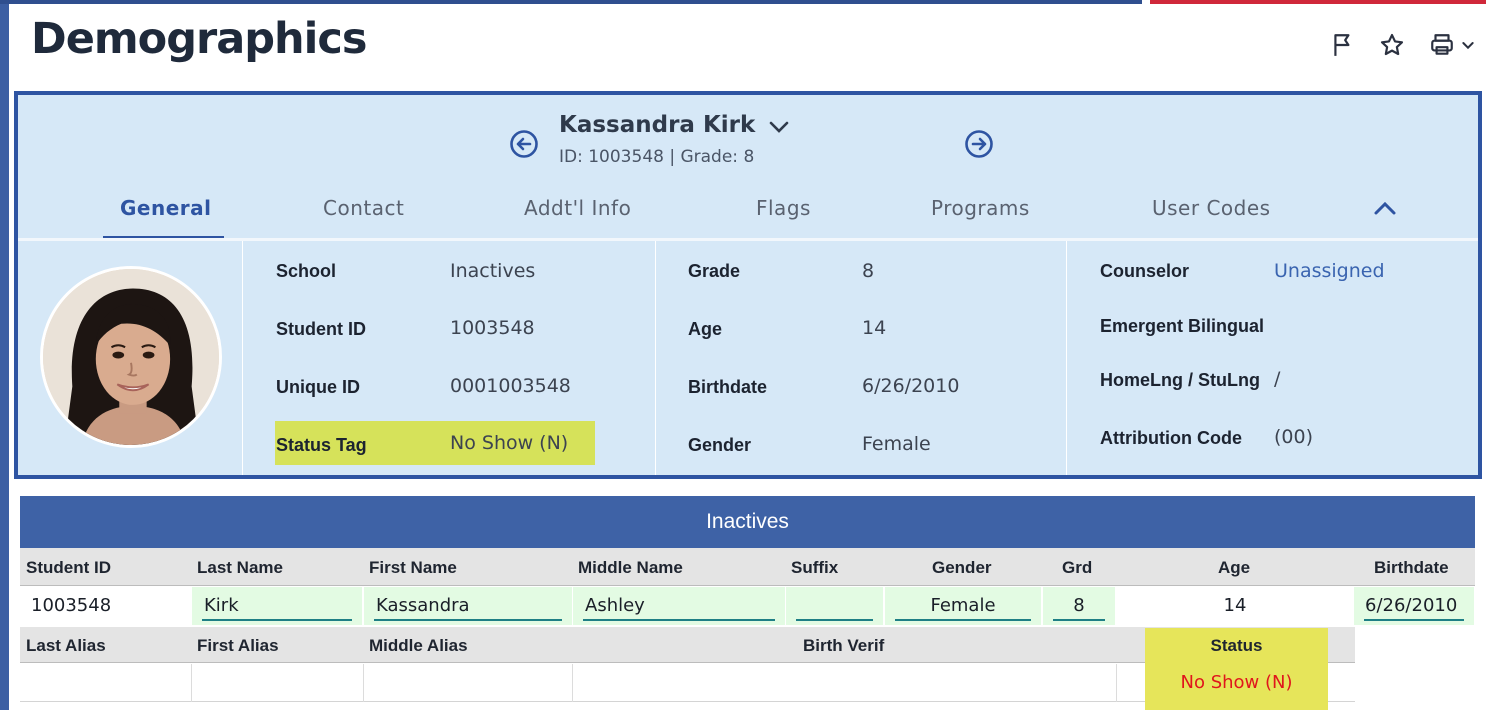 This screenshot has width=1486, height=710. I want to click on header-grade: Grd, so click(1077, 567).